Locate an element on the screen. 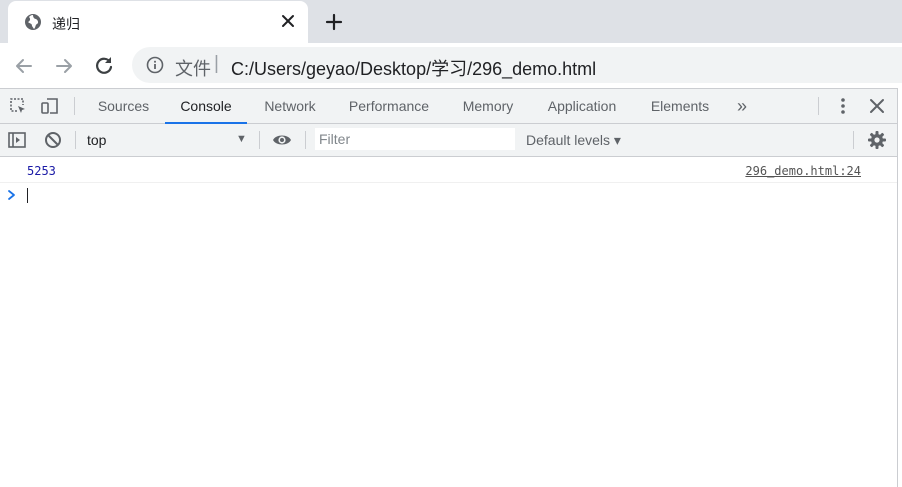 The height and width of the screenshot is (487, 902). context-selector: top is located at coordinates (96, 140).